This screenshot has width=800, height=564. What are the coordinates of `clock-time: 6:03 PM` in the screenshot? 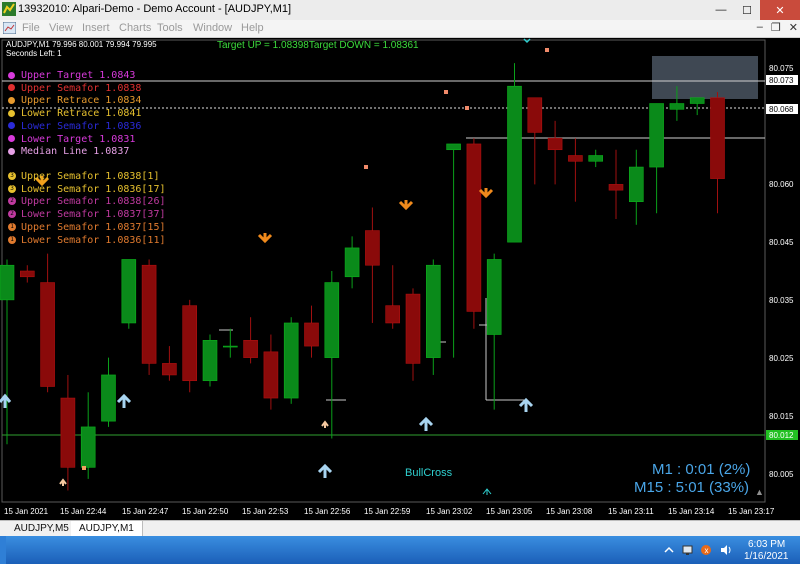 It's located at (766, 544).